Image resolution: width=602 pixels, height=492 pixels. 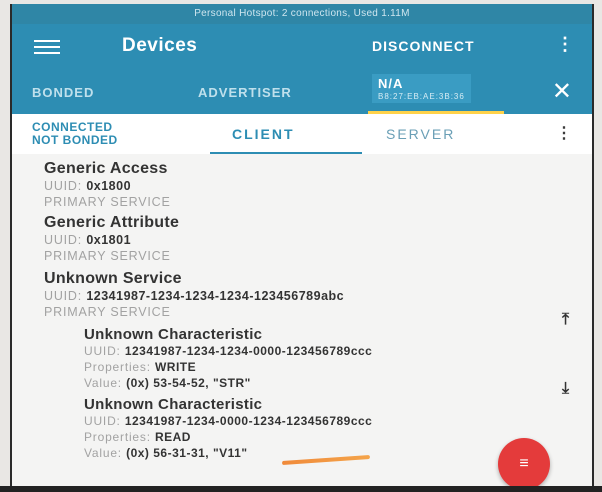 I want to click on download-icon: ⤓, so click(x=565, y=389).